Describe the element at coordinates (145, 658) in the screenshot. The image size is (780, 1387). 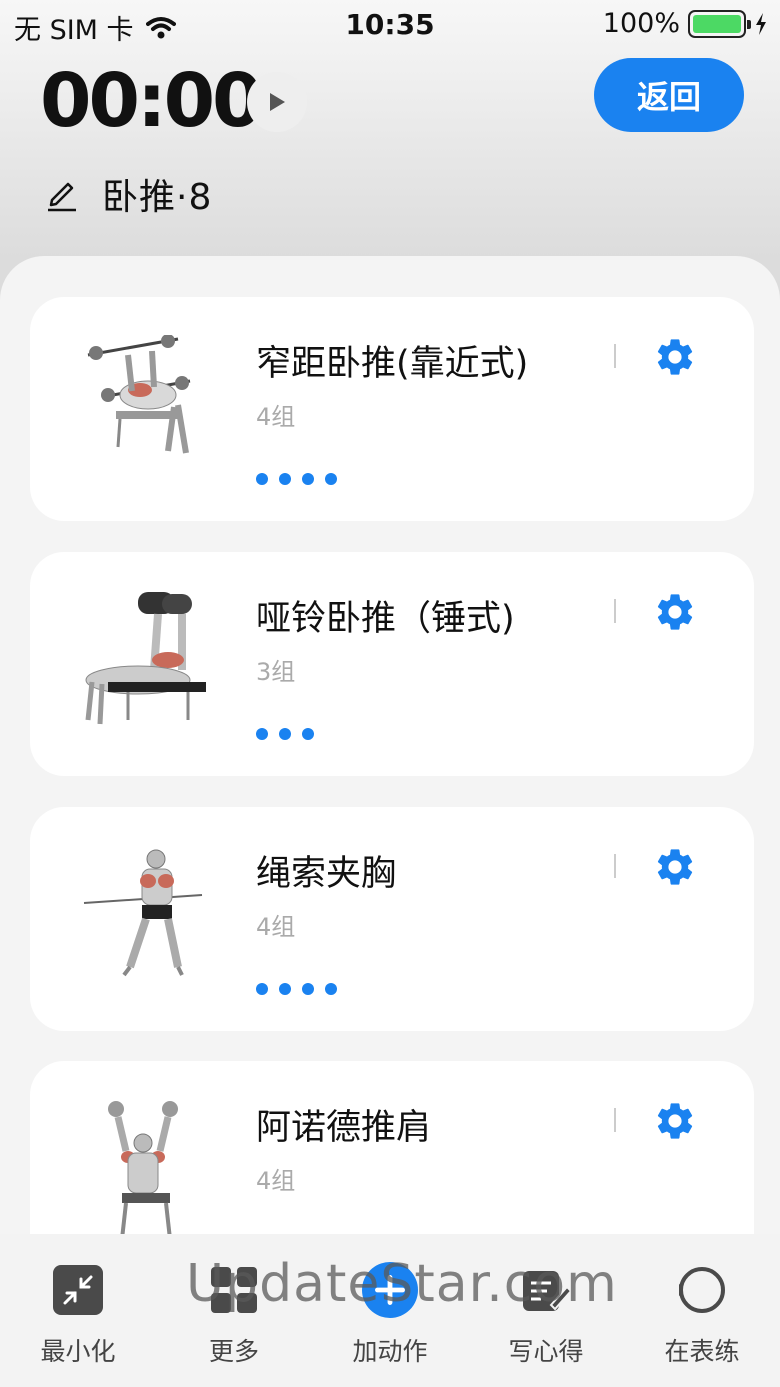
I see `dumbbell-press-image` at that location.